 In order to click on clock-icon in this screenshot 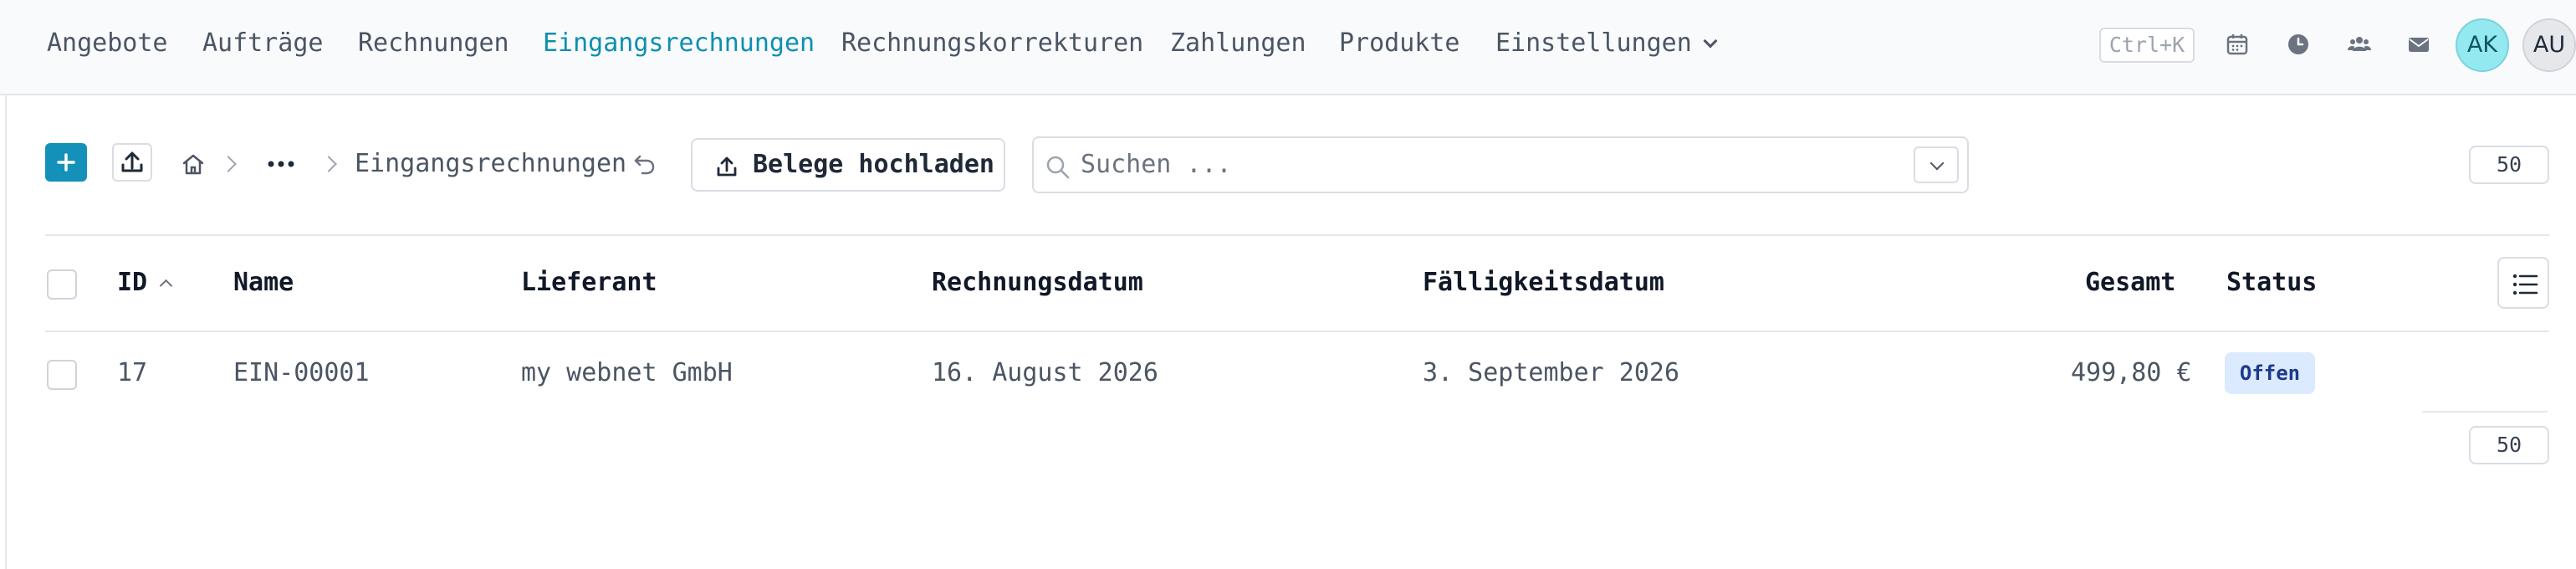, I will do `click(2298, 44)`.